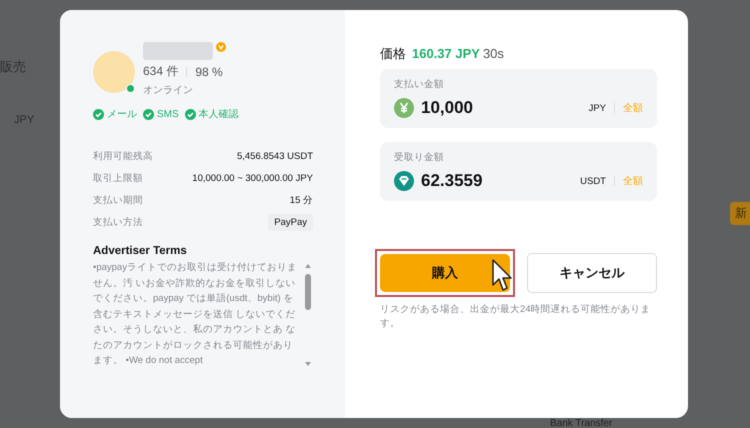 The height and width of the screenshot is (428, 750). What do you see at coordinates (118, 178) in the screenshot?
I see `detail-label: 取引上限額` at bounding box center [118, 178].